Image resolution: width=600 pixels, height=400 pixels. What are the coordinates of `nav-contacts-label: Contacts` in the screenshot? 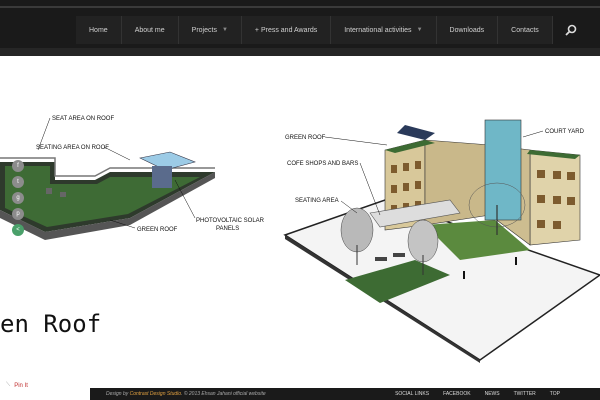 It's located at (525, 30).